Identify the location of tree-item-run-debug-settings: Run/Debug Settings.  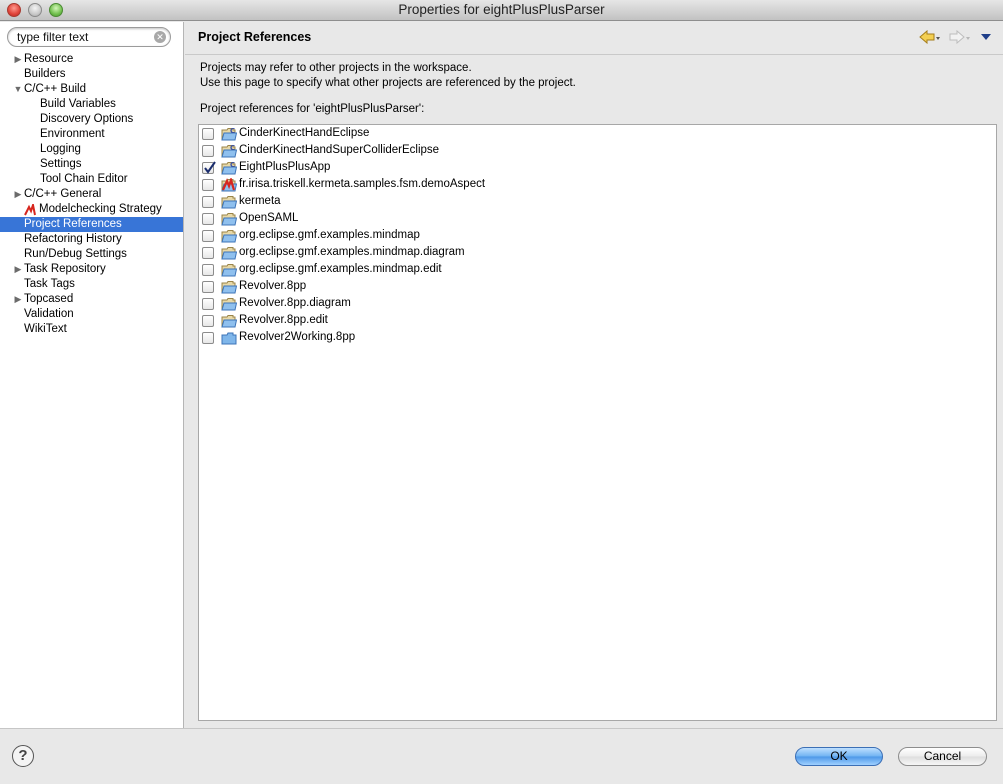
(91, 254).